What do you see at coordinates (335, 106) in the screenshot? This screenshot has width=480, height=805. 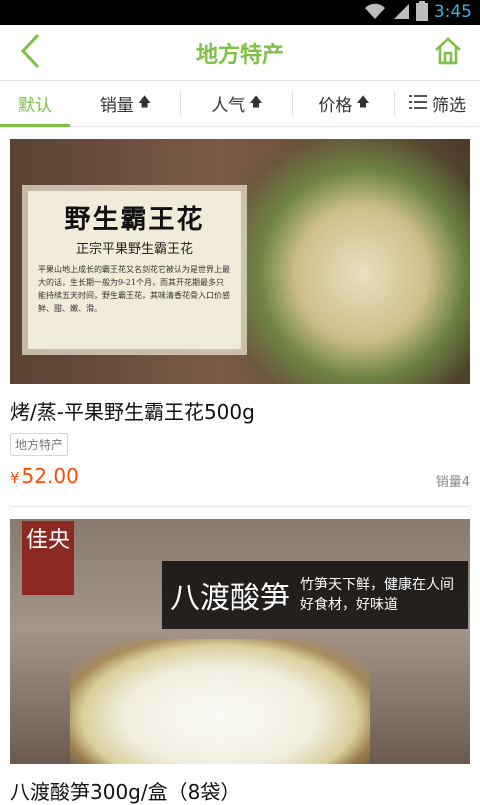 I see `tab-label: 价格` at bounding box center [335, 106].